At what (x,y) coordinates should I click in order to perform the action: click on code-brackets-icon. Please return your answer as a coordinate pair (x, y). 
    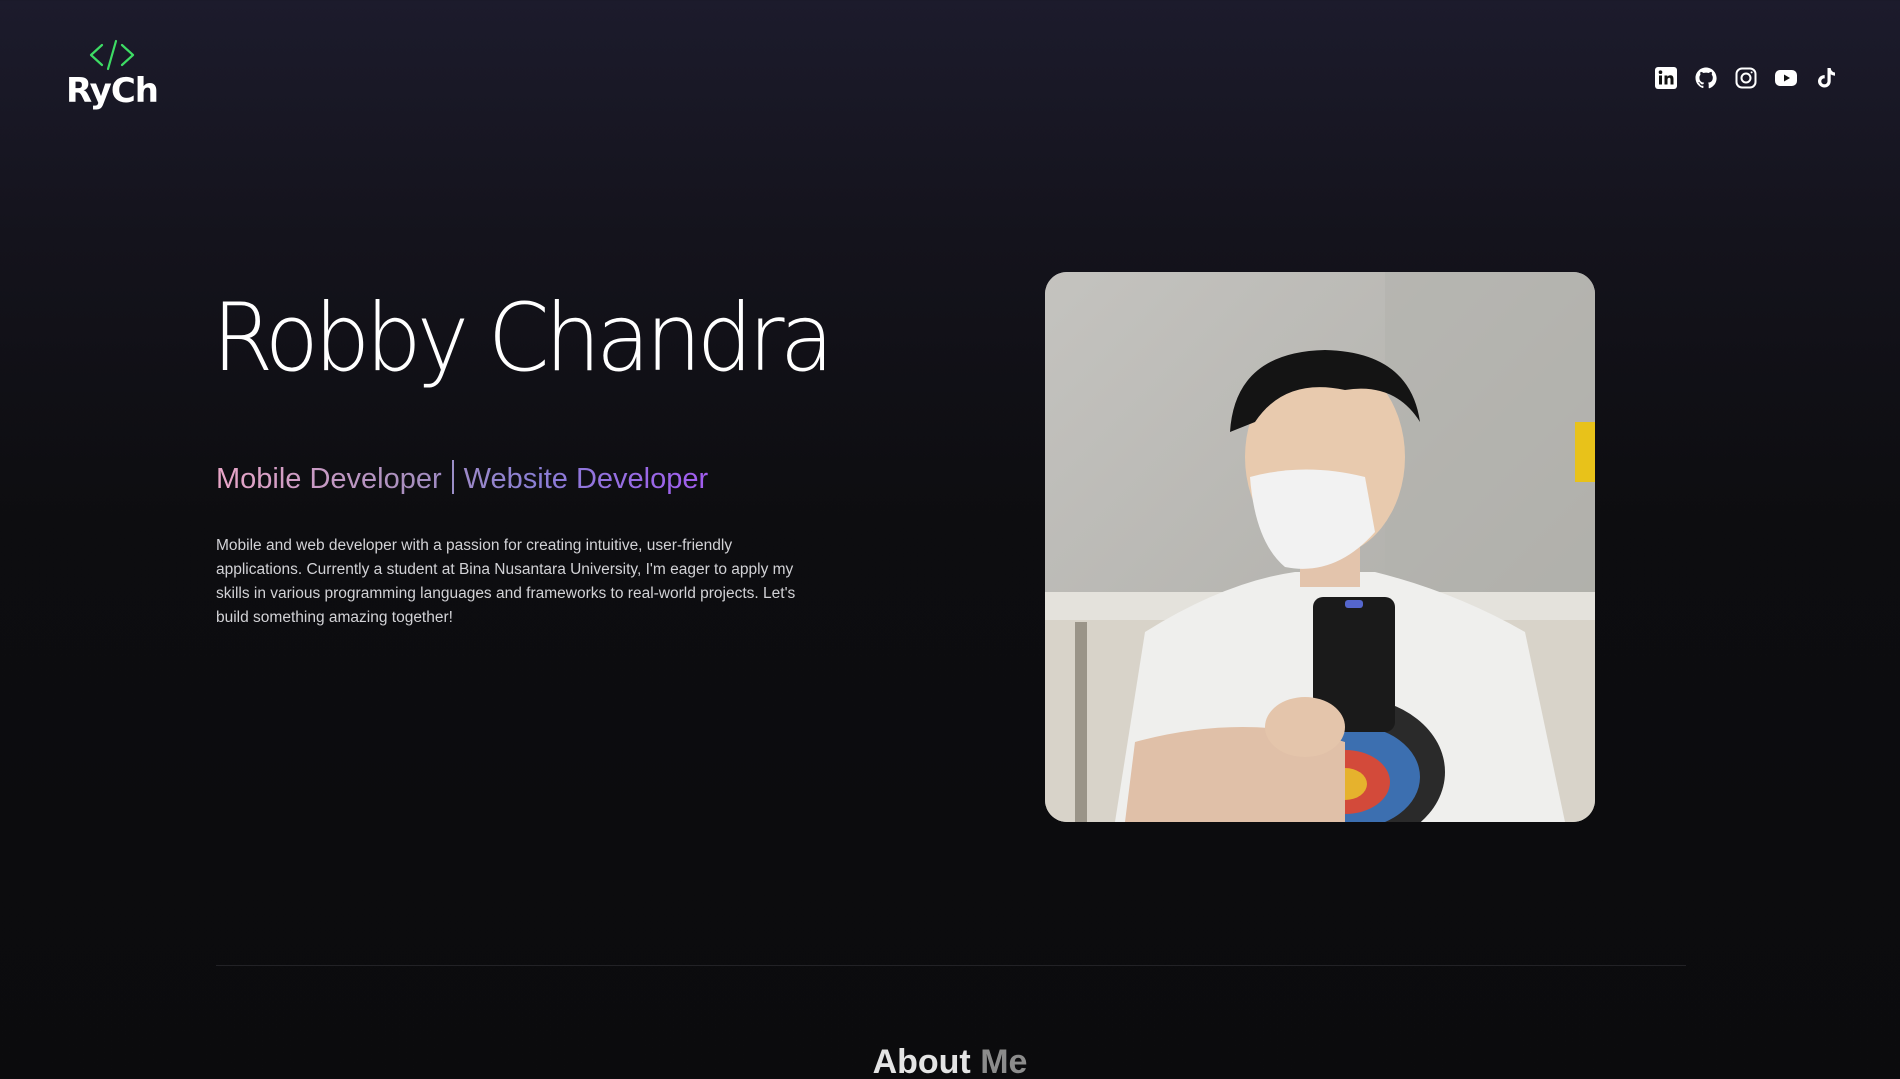
    Looking at the image, I should click on (112, 55).